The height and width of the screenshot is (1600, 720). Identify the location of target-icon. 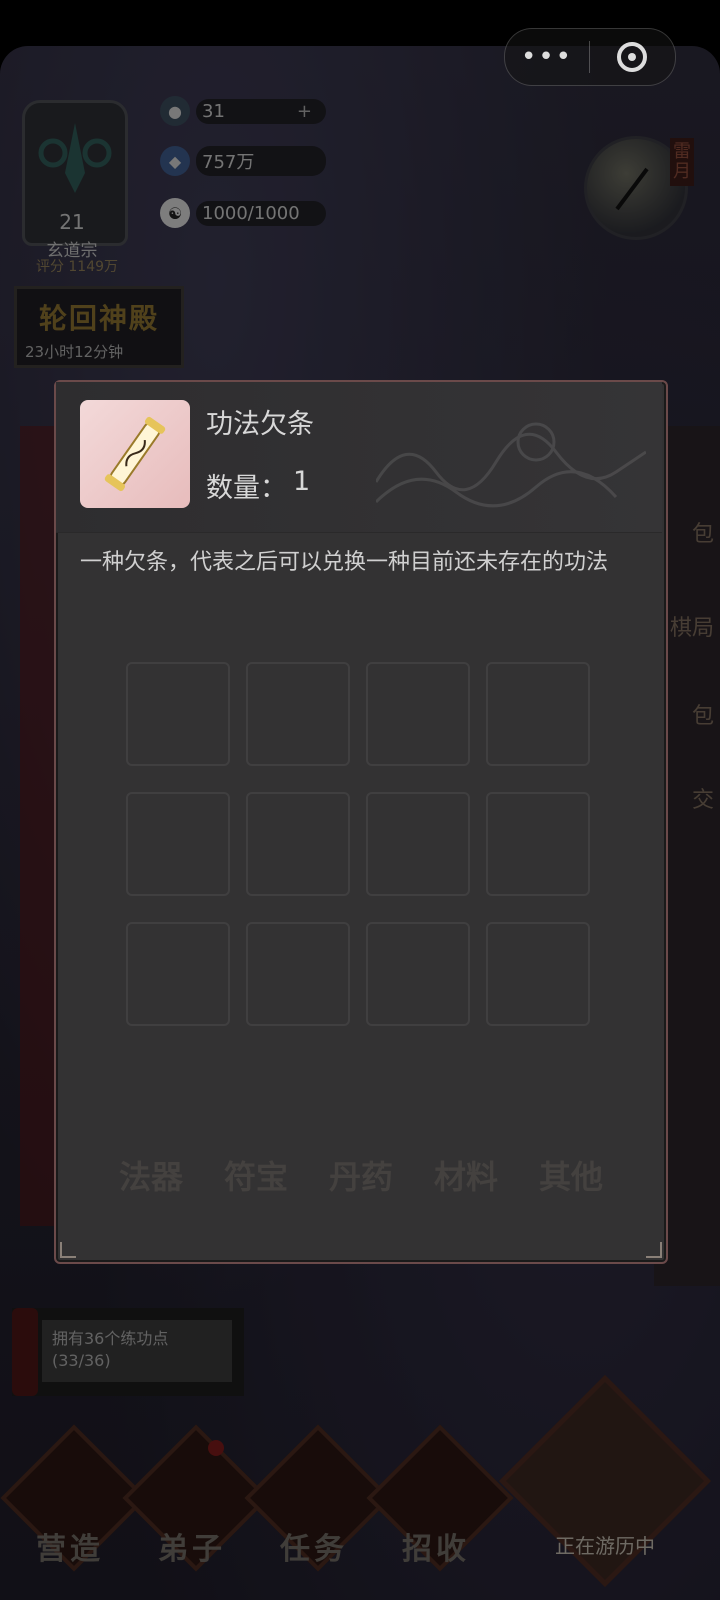
(632, 57).